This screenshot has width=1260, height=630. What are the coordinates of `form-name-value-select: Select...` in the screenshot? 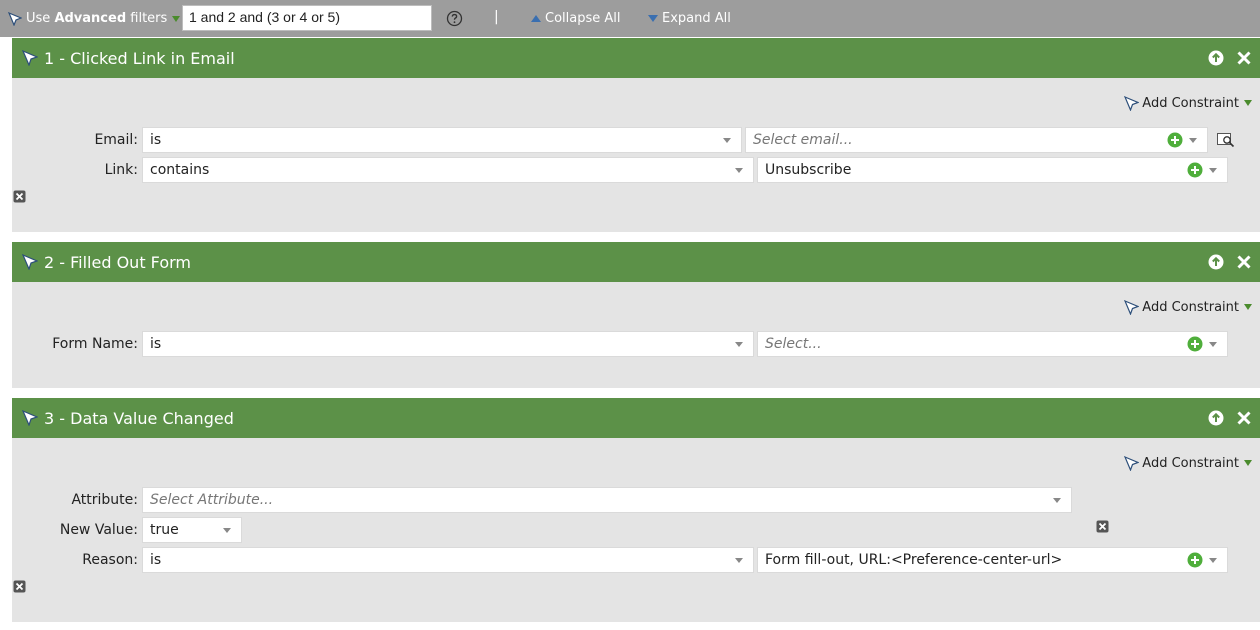 It's located at (992, 344).